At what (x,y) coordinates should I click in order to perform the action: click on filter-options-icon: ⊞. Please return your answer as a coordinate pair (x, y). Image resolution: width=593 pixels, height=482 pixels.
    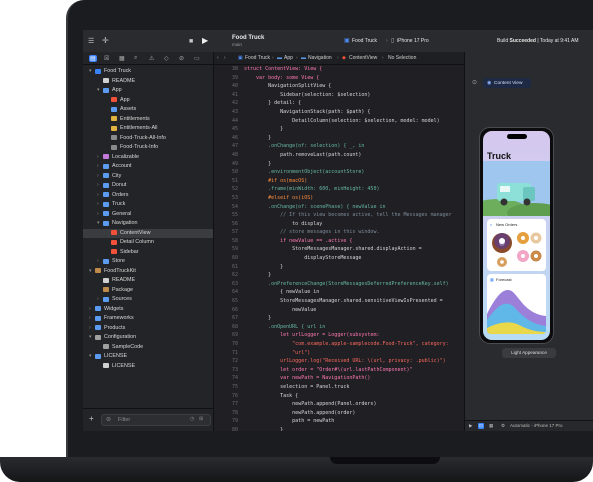
    Looking at the image, I should click on (201, 419).